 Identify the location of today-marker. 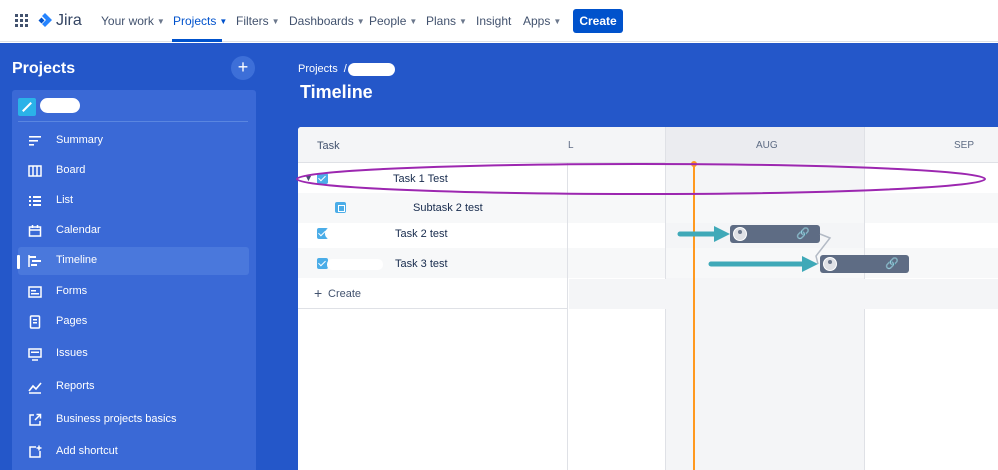
(694, 316).